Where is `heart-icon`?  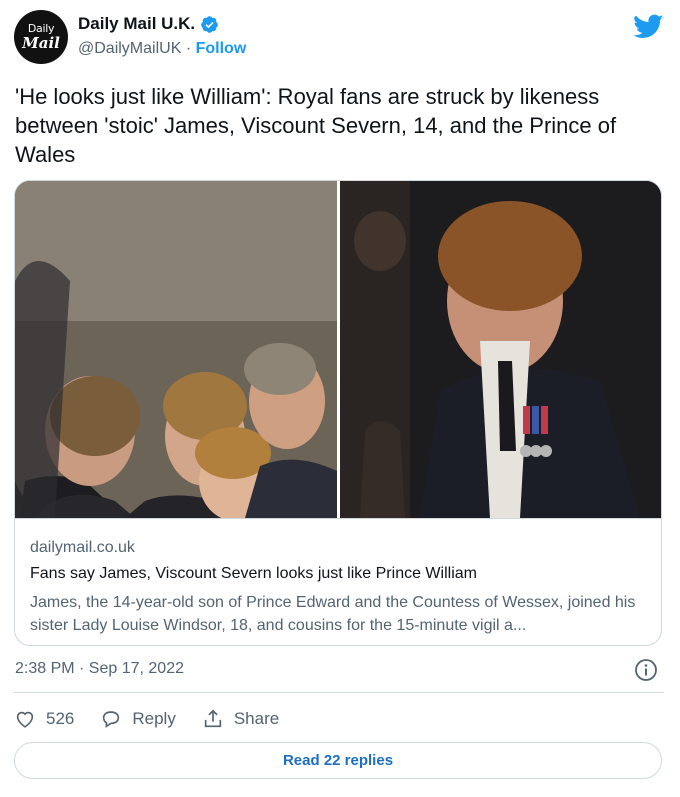 heart-icon is located at coordinates (25, 719).